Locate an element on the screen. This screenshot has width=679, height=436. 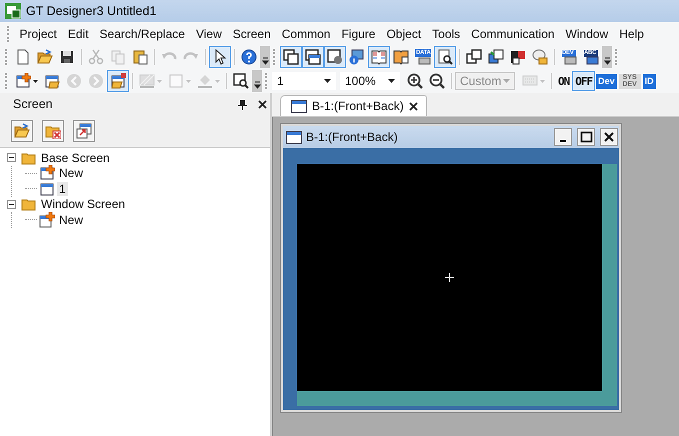
dropdown-field: 1 is located at coordinates (304, 81).